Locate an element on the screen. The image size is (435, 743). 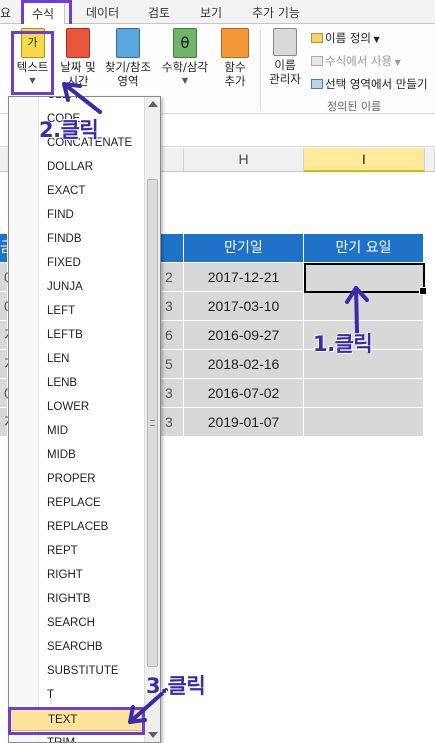
function-item-lower: LOWER is located at coordinates (76, 407).